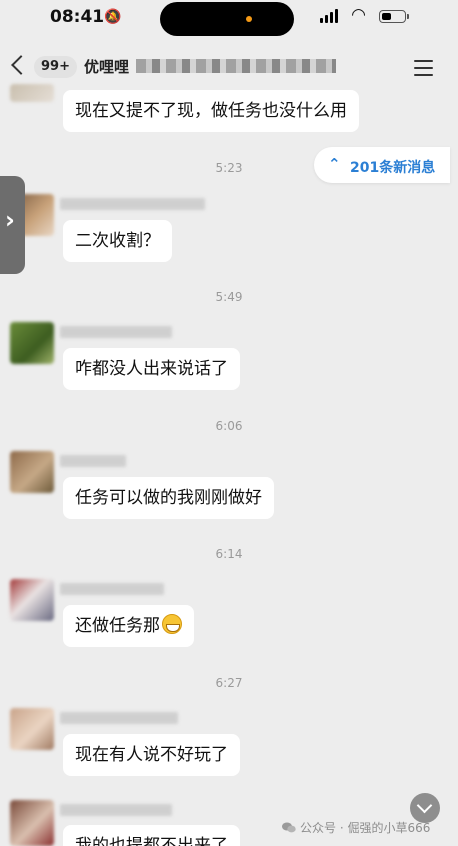 The height and width of the screenshot is (846, 458). What do you see at coordinates (117, 241) in the screenshot?
I see `message-bubble: 二次收割？` at bounding box center [117, 241].